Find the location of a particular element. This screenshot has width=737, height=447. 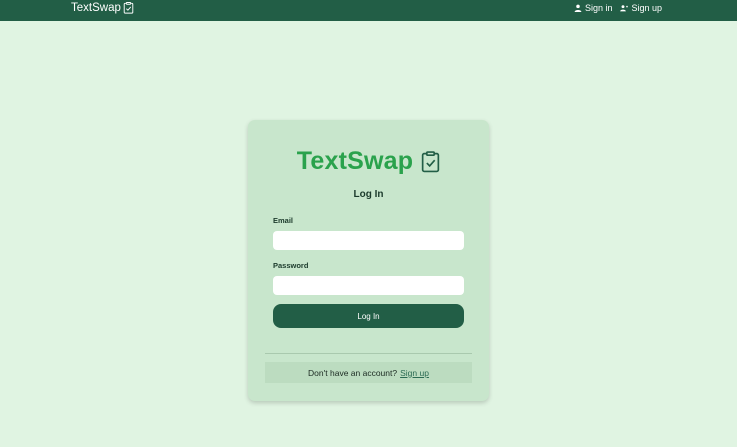

password-label: Password is located at coordinates (291, 265).